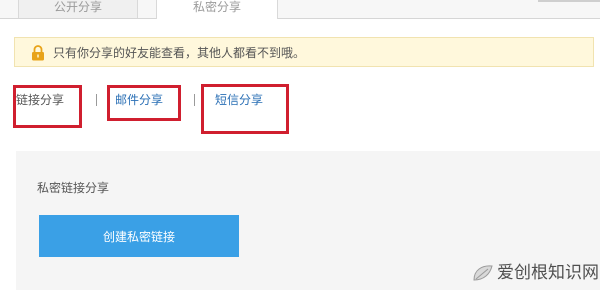  Describe the element at coordinates (40, 100) in the screenshot. I see `link-share-option: 链接分享` at that location.